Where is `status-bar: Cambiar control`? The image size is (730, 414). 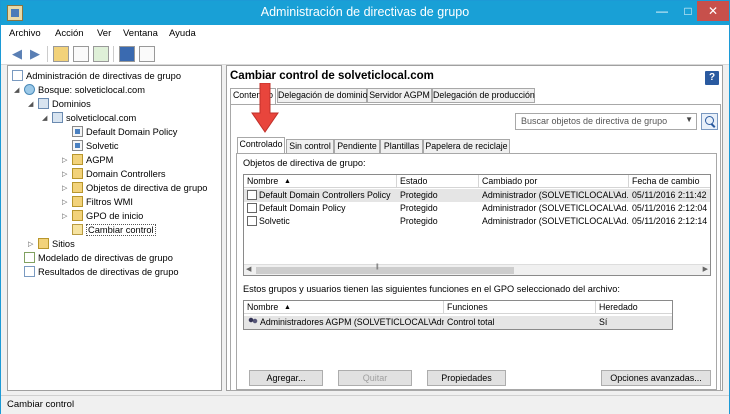 status-bar: Cambiar control is located at coordinates (365, 404).